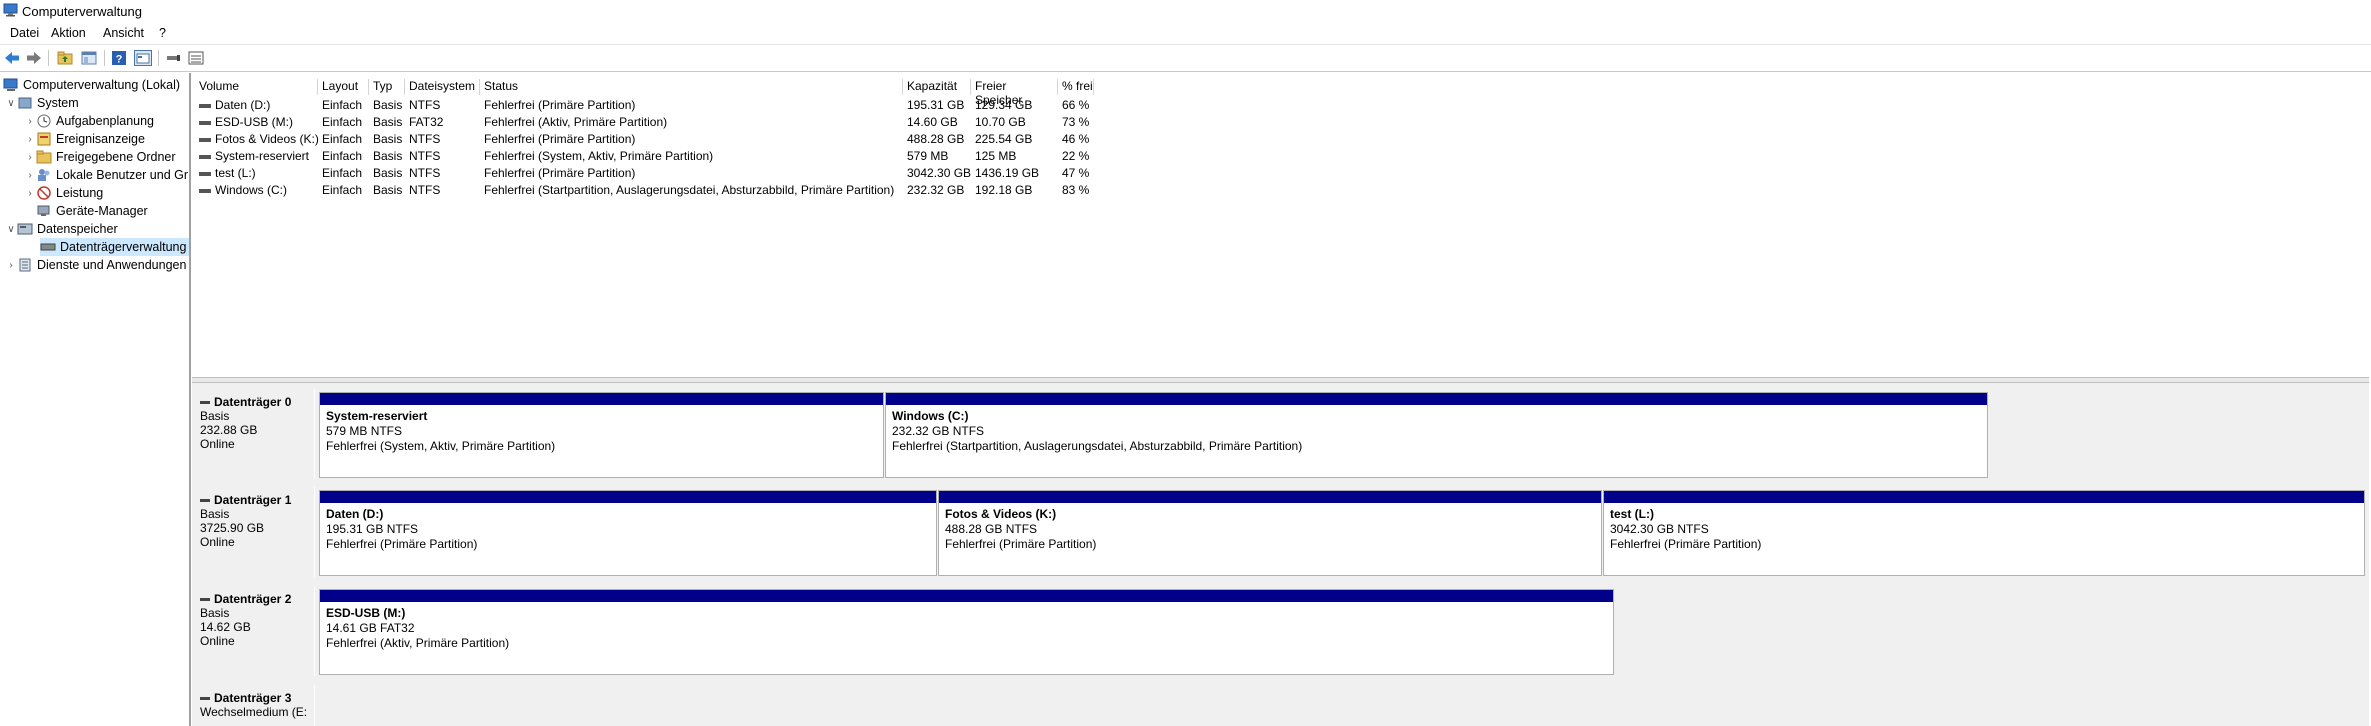 The width and height of the screenshot is (2371, 726). Describe the element at coordinates (162, 33) in the screenshot. I see `menu-help: ?` at that location.